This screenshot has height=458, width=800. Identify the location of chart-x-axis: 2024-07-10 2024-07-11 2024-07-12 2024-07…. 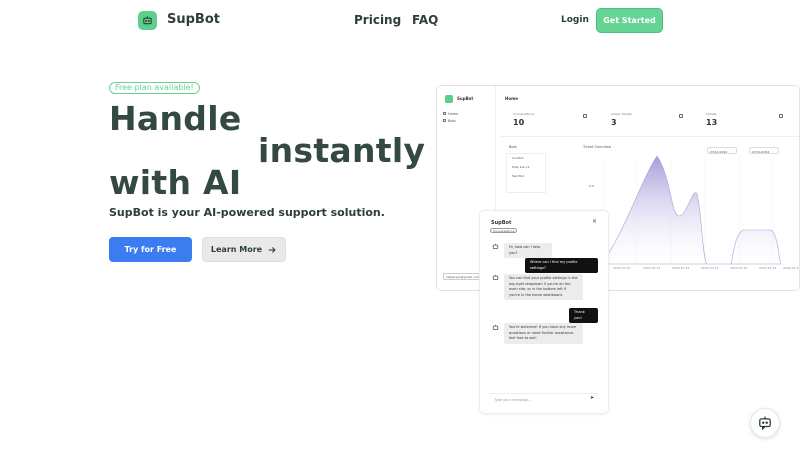
(706, 268).